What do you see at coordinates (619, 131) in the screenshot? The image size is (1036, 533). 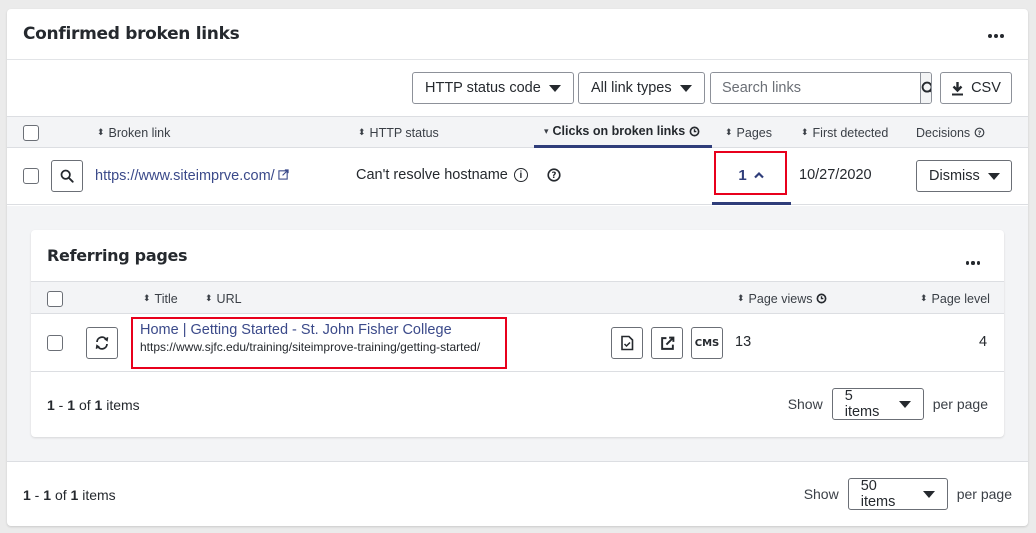 I see `column-label: Clicks on broken links` at bounding box center [619, 131].